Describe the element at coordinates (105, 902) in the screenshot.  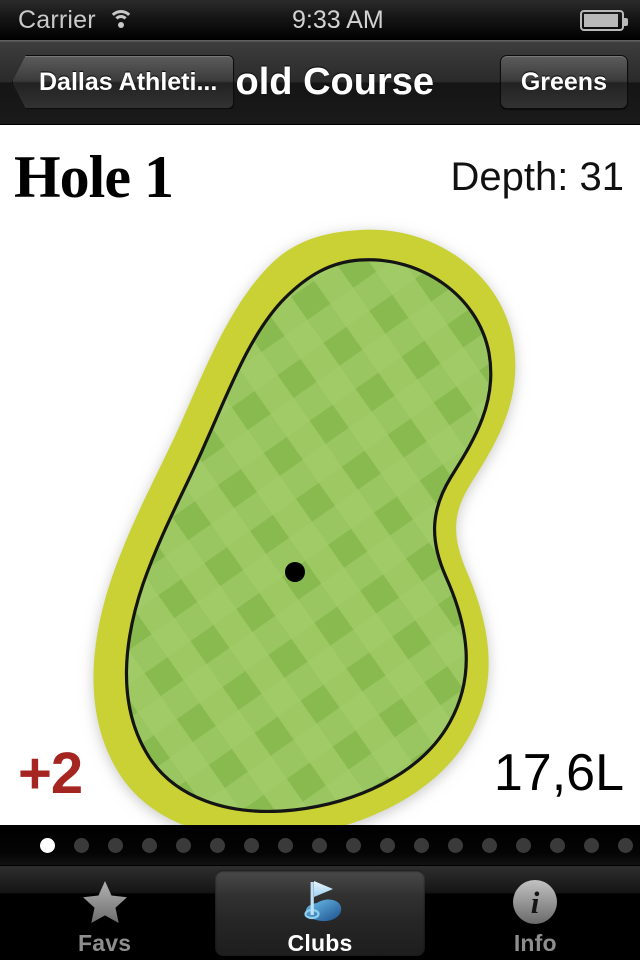
I see `star-icon` at that location.